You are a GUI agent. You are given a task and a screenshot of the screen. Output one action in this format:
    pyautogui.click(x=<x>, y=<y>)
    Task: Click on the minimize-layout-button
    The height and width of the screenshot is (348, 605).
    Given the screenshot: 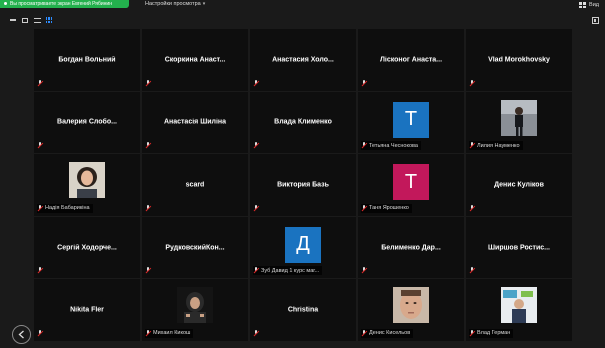 What is the action you would take?
    pyautogui.click(x=13, y=20)
    